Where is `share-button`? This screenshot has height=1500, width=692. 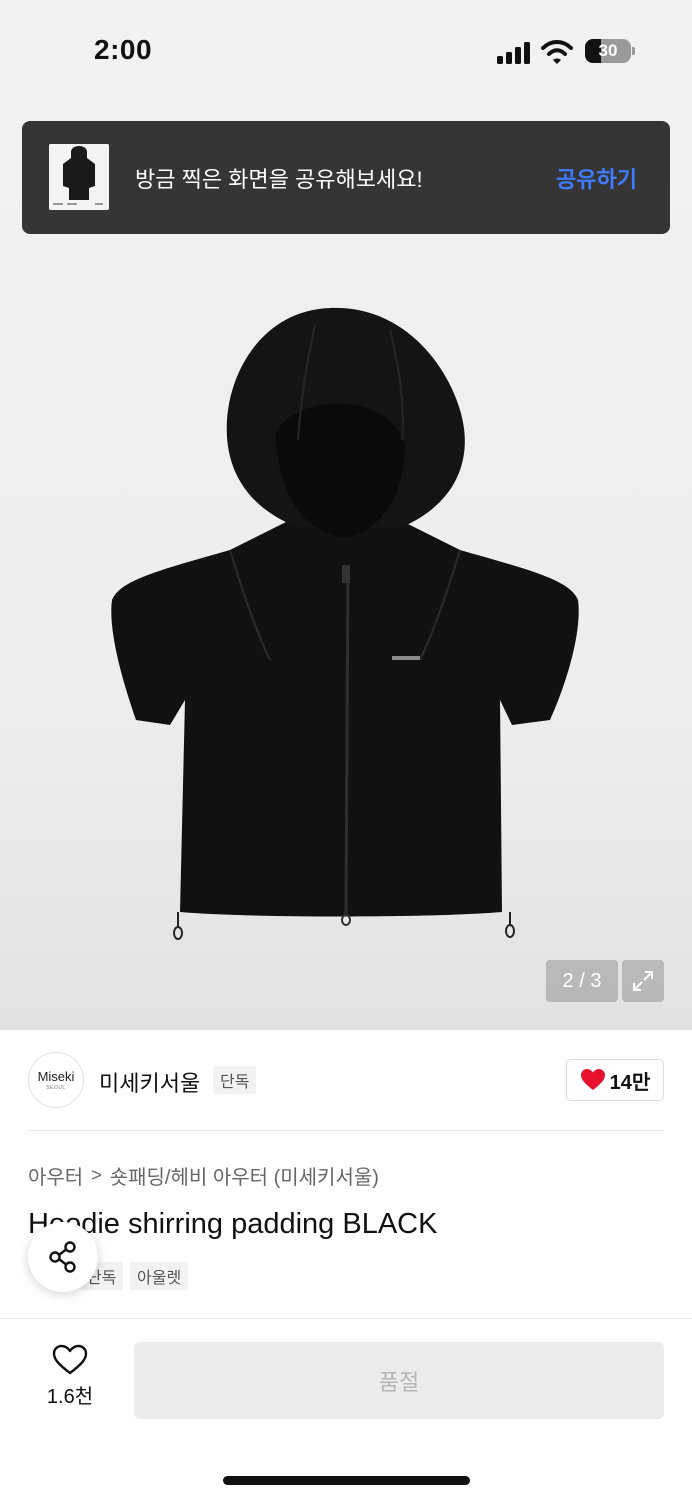 share-button is located at coordinates (63, 1257).